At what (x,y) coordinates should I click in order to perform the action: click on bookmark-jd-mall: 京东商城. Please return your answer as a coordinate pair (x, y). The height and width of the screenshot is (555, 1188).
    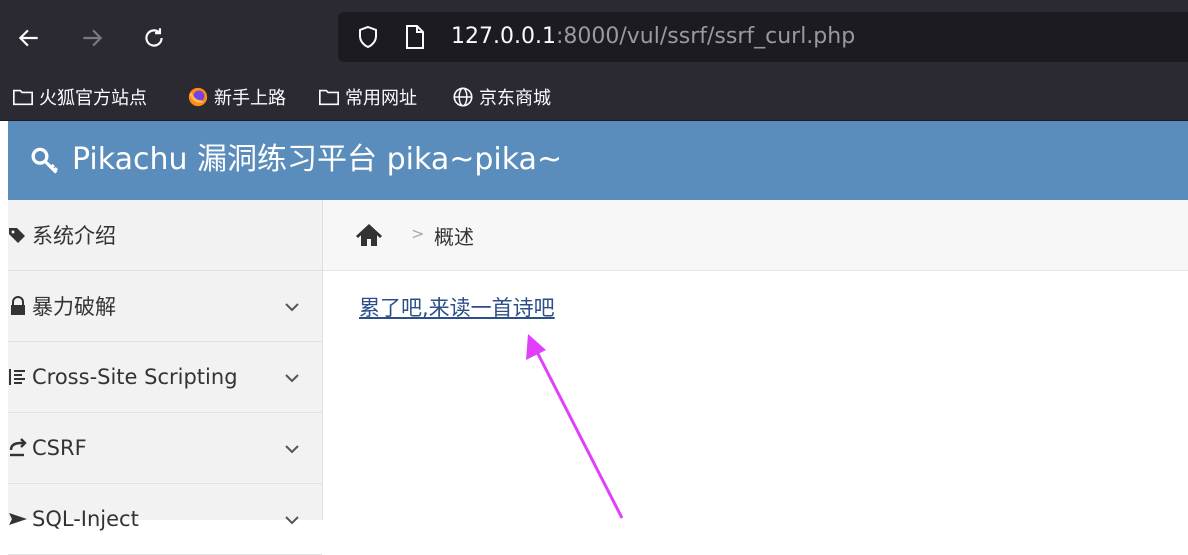
    Looking at the image, I should click on (501, 97).